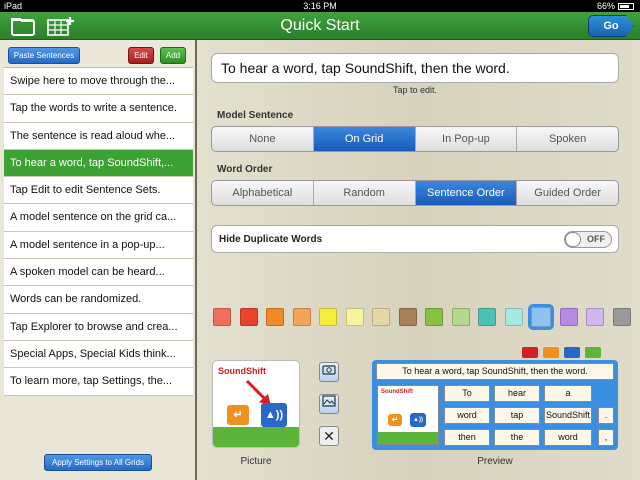 This screenshot has height=480, width=640. What do you see at coordinates (467, 393) in the screenshot?
I see `word-cell: To` at bounding box center [467, 393].